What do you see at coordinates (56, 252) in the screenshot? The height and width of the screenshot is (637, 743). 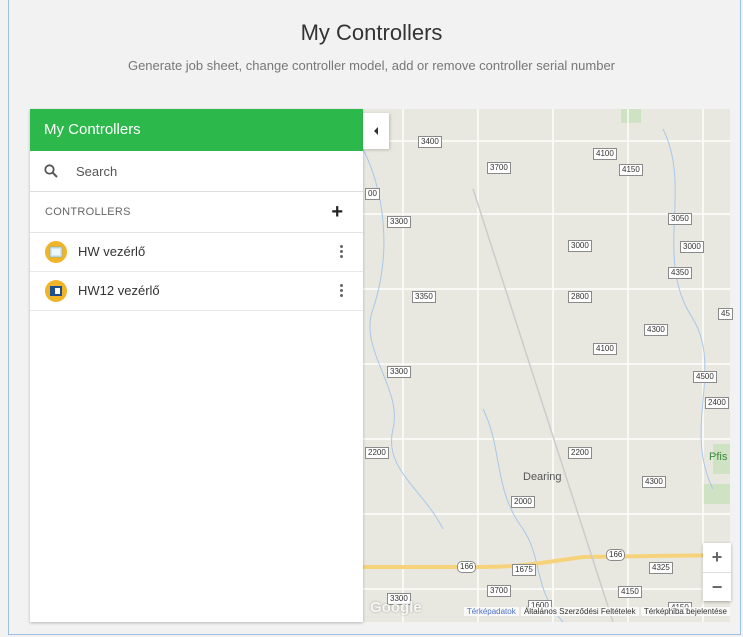 I see `hw-controller-icon` at bounding box center [56, 252].